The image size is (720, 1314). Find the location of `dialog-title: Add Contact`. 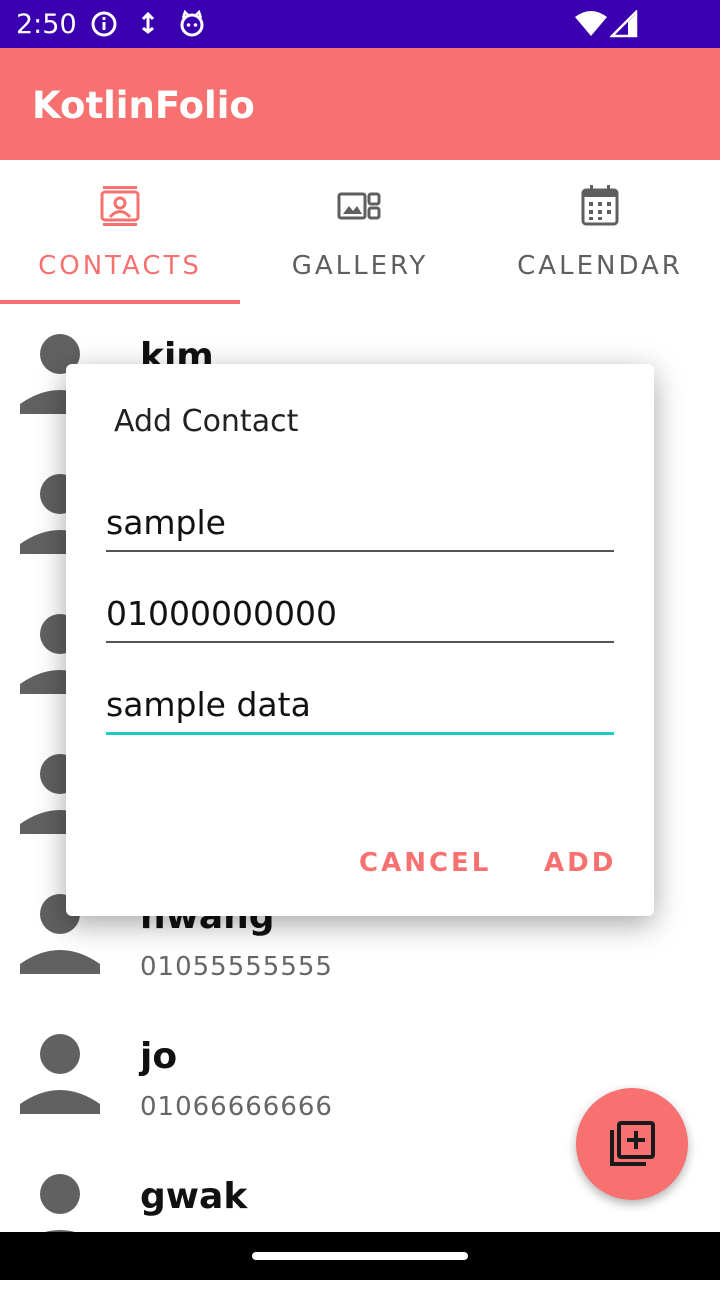

dialog-title: Add Contact is located at coordinates (206, 421).